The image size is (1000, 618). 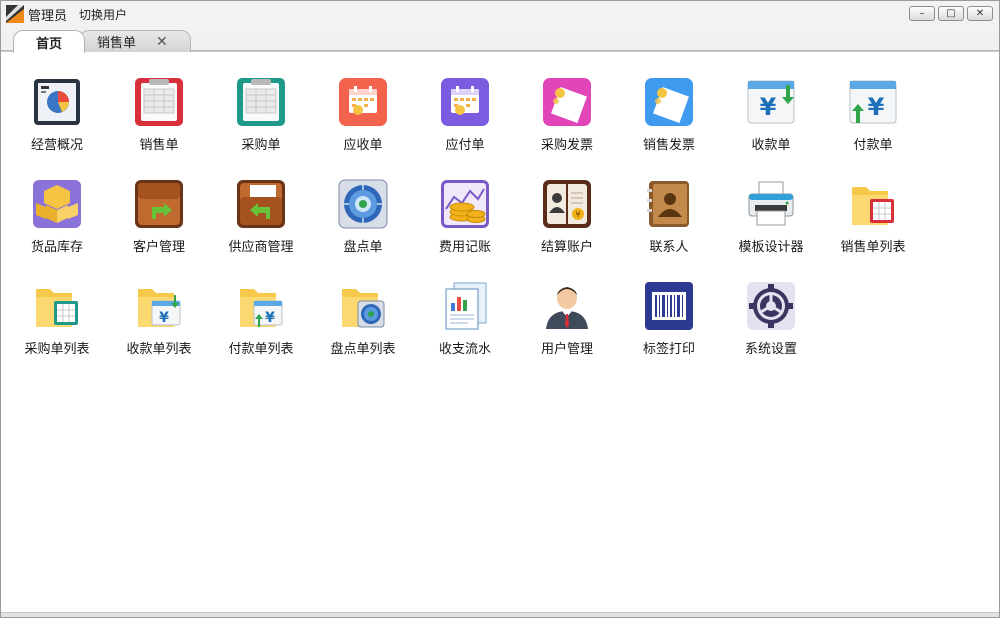 I want to click on tab-label: 首页, so click(x=48, y=44).